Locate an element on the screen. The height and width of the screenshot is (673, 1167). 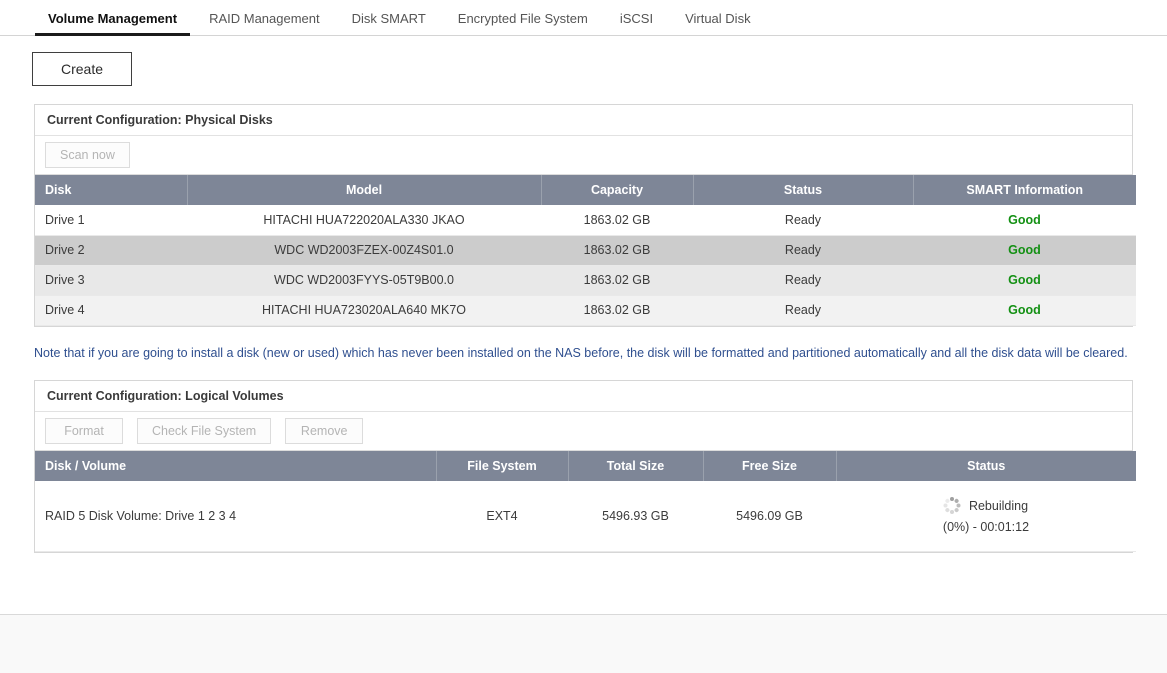
column-header-capacity: Capacity is located at coordinates (617, 190).